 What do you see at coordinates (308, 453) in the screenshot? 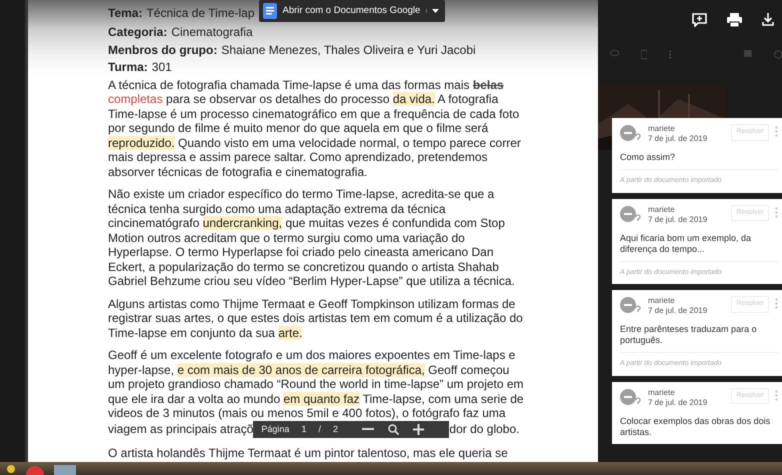
I see `paragraph: O artista holandês Thijme Termaat é um pintor talentoso, mas ele queria se` at bounding box center [308, 453].